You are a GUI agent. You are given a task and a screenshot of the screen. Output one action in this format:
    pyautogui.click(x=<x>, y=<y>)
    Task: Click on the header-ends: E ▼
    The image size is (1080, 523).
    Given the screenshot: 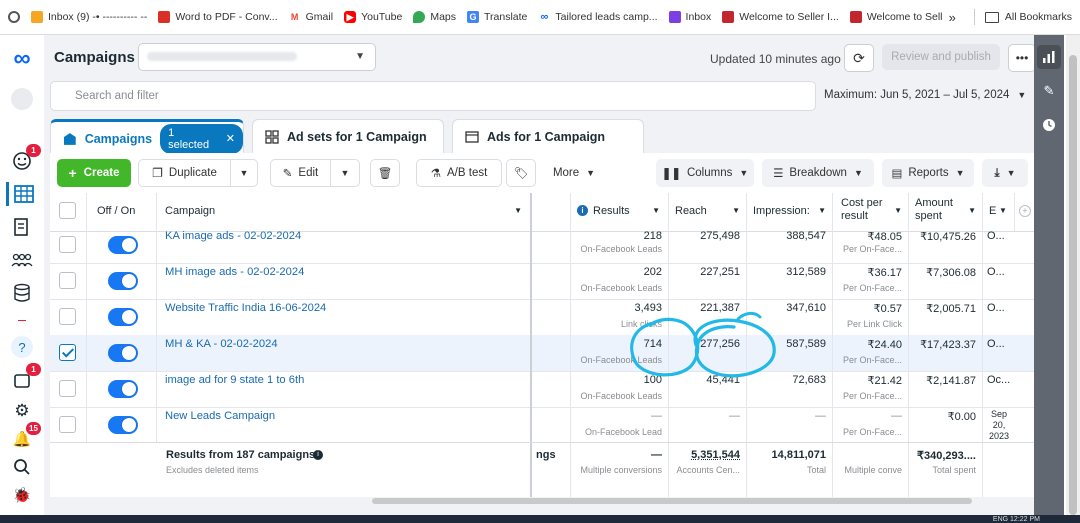 What is the action you would take?
    pyautogui.click(x=998, y=212)
    